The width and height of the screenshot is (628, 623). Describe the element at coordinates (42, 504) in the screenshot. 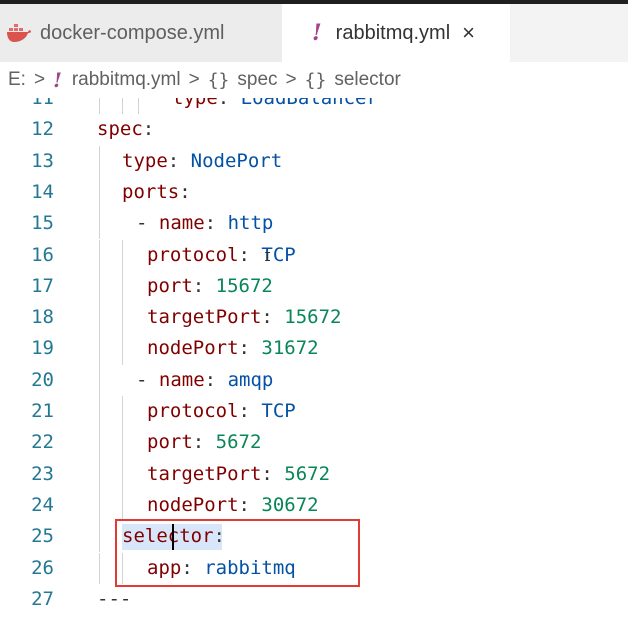

I see `line-number: 24` at that location.